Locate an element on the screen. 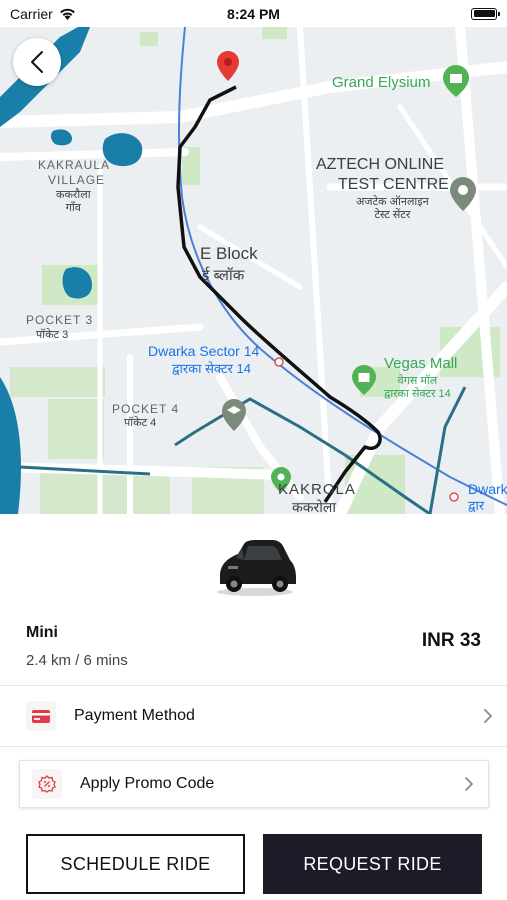  discount-icon is located at coordinates (47, 784).